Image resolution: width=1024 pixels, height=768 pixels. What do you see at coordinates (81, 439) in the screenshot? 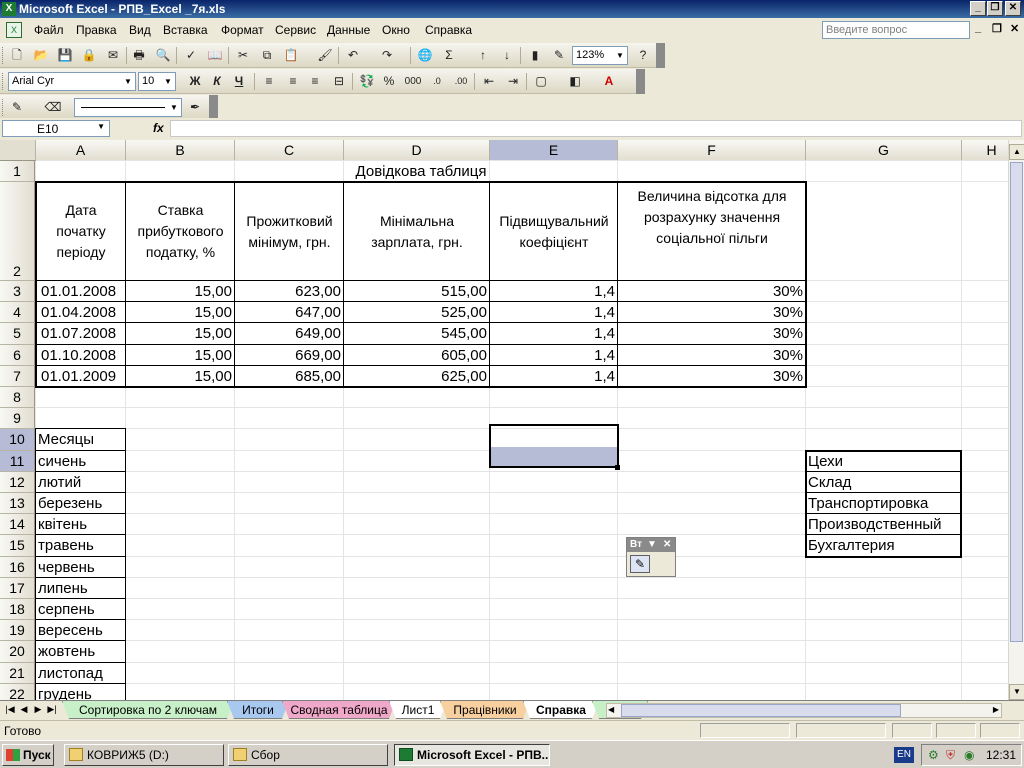
I see `months-header: Месяцы` at bounding box center [81, 439].